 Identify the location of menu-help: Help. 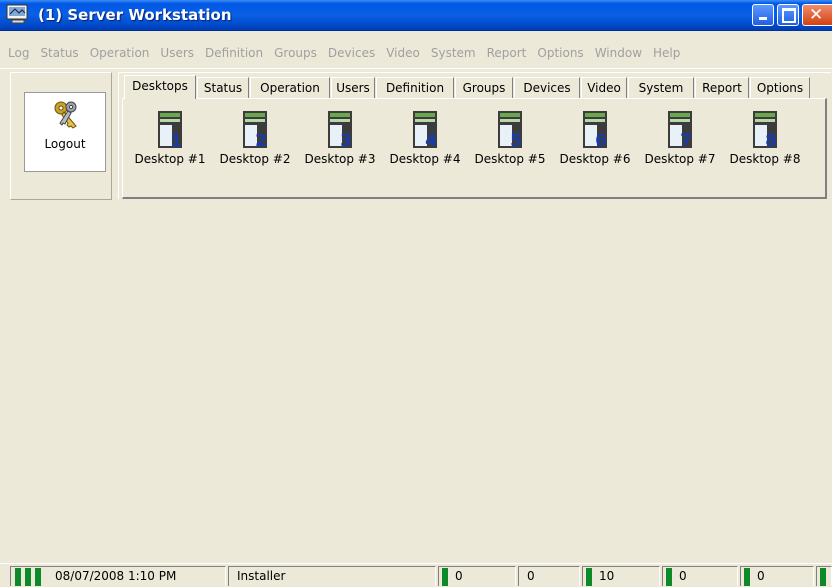
(667, 53).